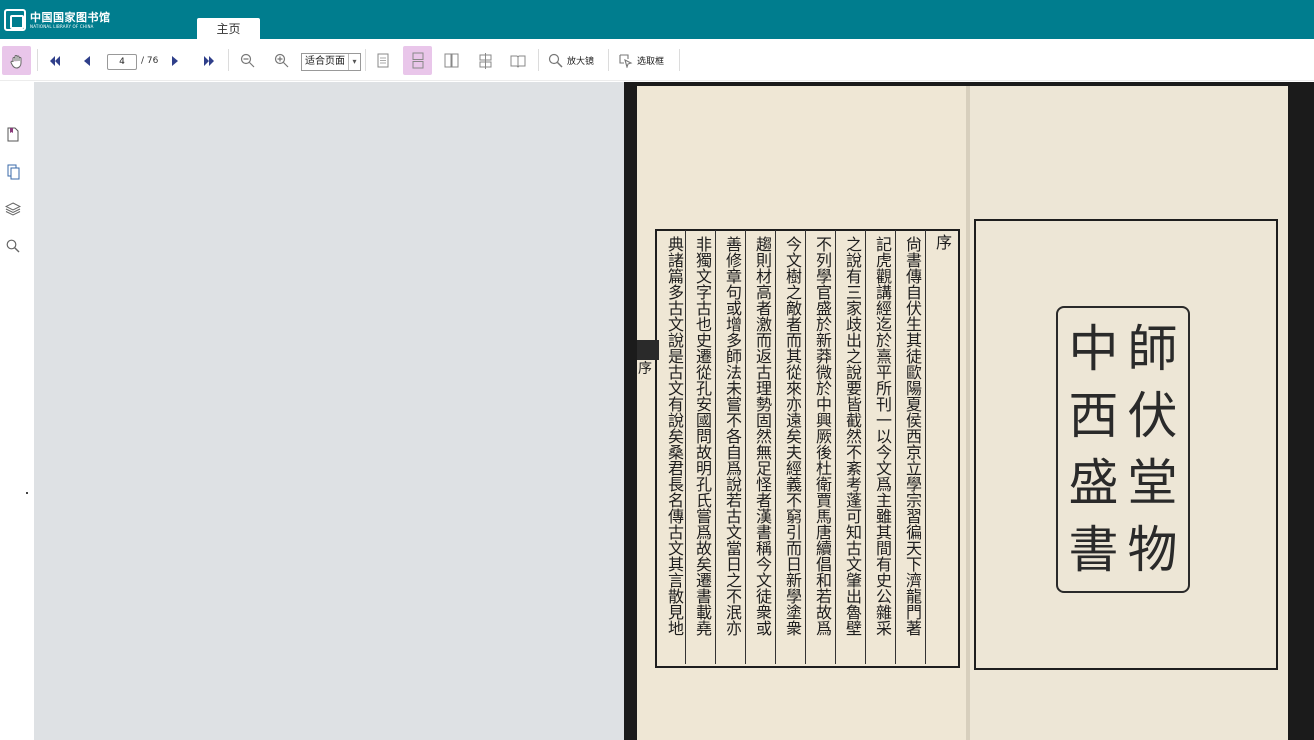  What do you see at coordinates (648, 350) in the screenshot?
I see `fish-tail-mark` at bounding box center [648, 350].